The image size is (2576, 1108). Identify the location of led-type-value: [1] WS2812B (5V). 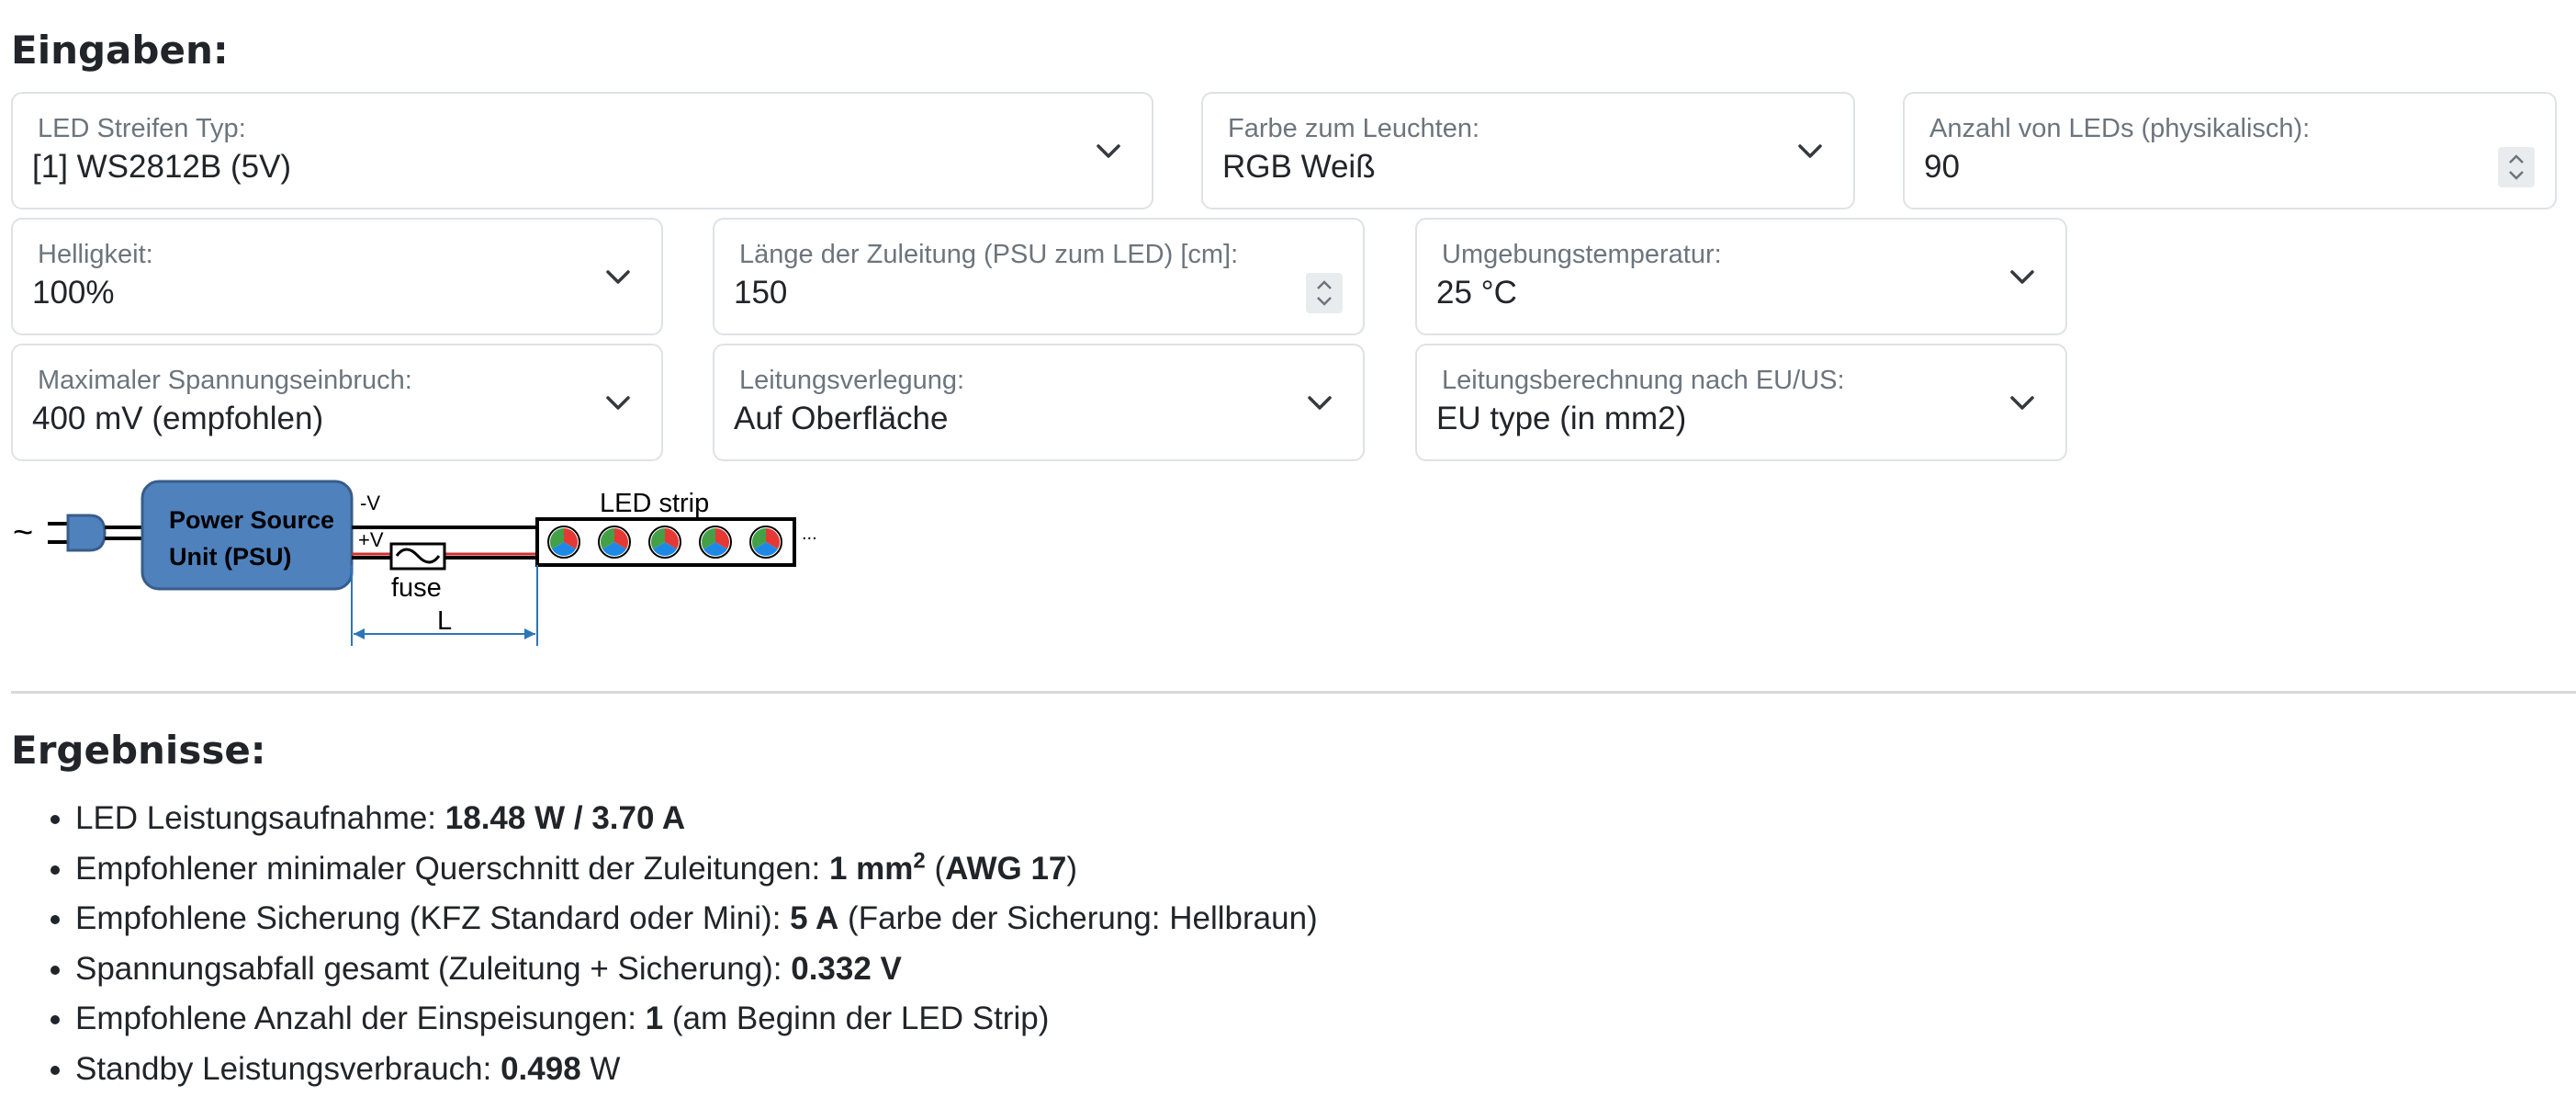
(162, 167).